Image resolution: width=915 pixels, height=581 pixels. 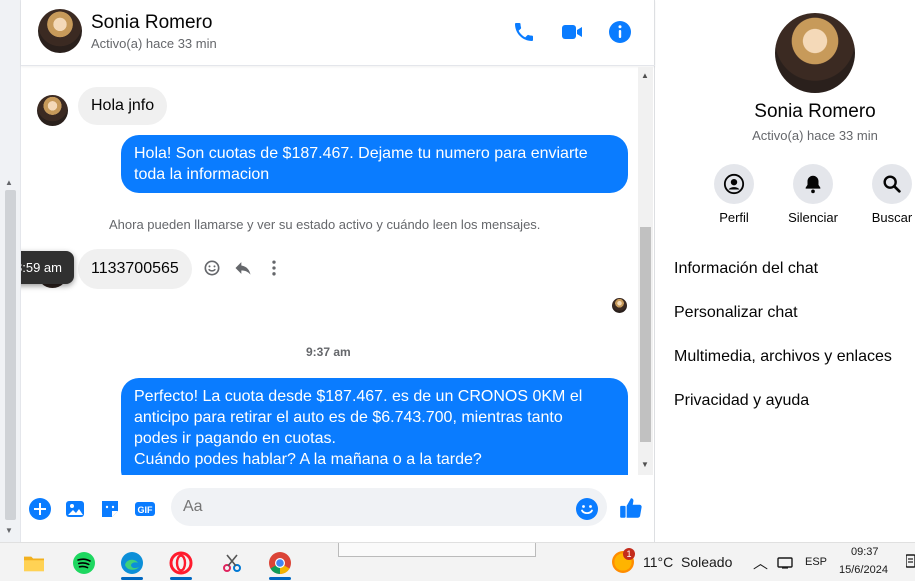 What do you see at coordinates (863, 570) in the screenshot?
I see `clock-date: 15/6/2024` at bounding box center [863, 570].